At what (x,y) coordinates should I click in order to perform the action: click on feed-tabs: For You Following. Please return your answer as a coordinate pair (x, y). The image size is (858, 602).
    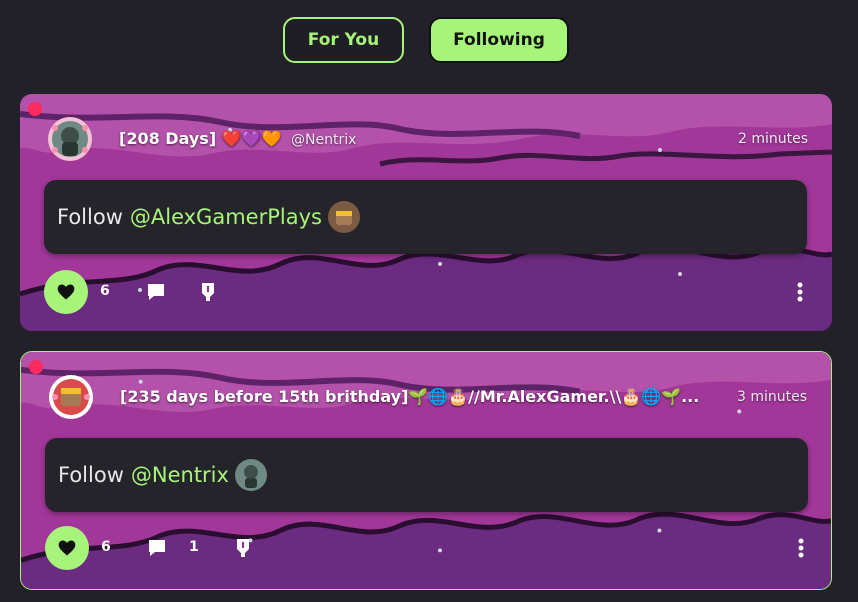
    Looking at the image, I should click on (429, 42).